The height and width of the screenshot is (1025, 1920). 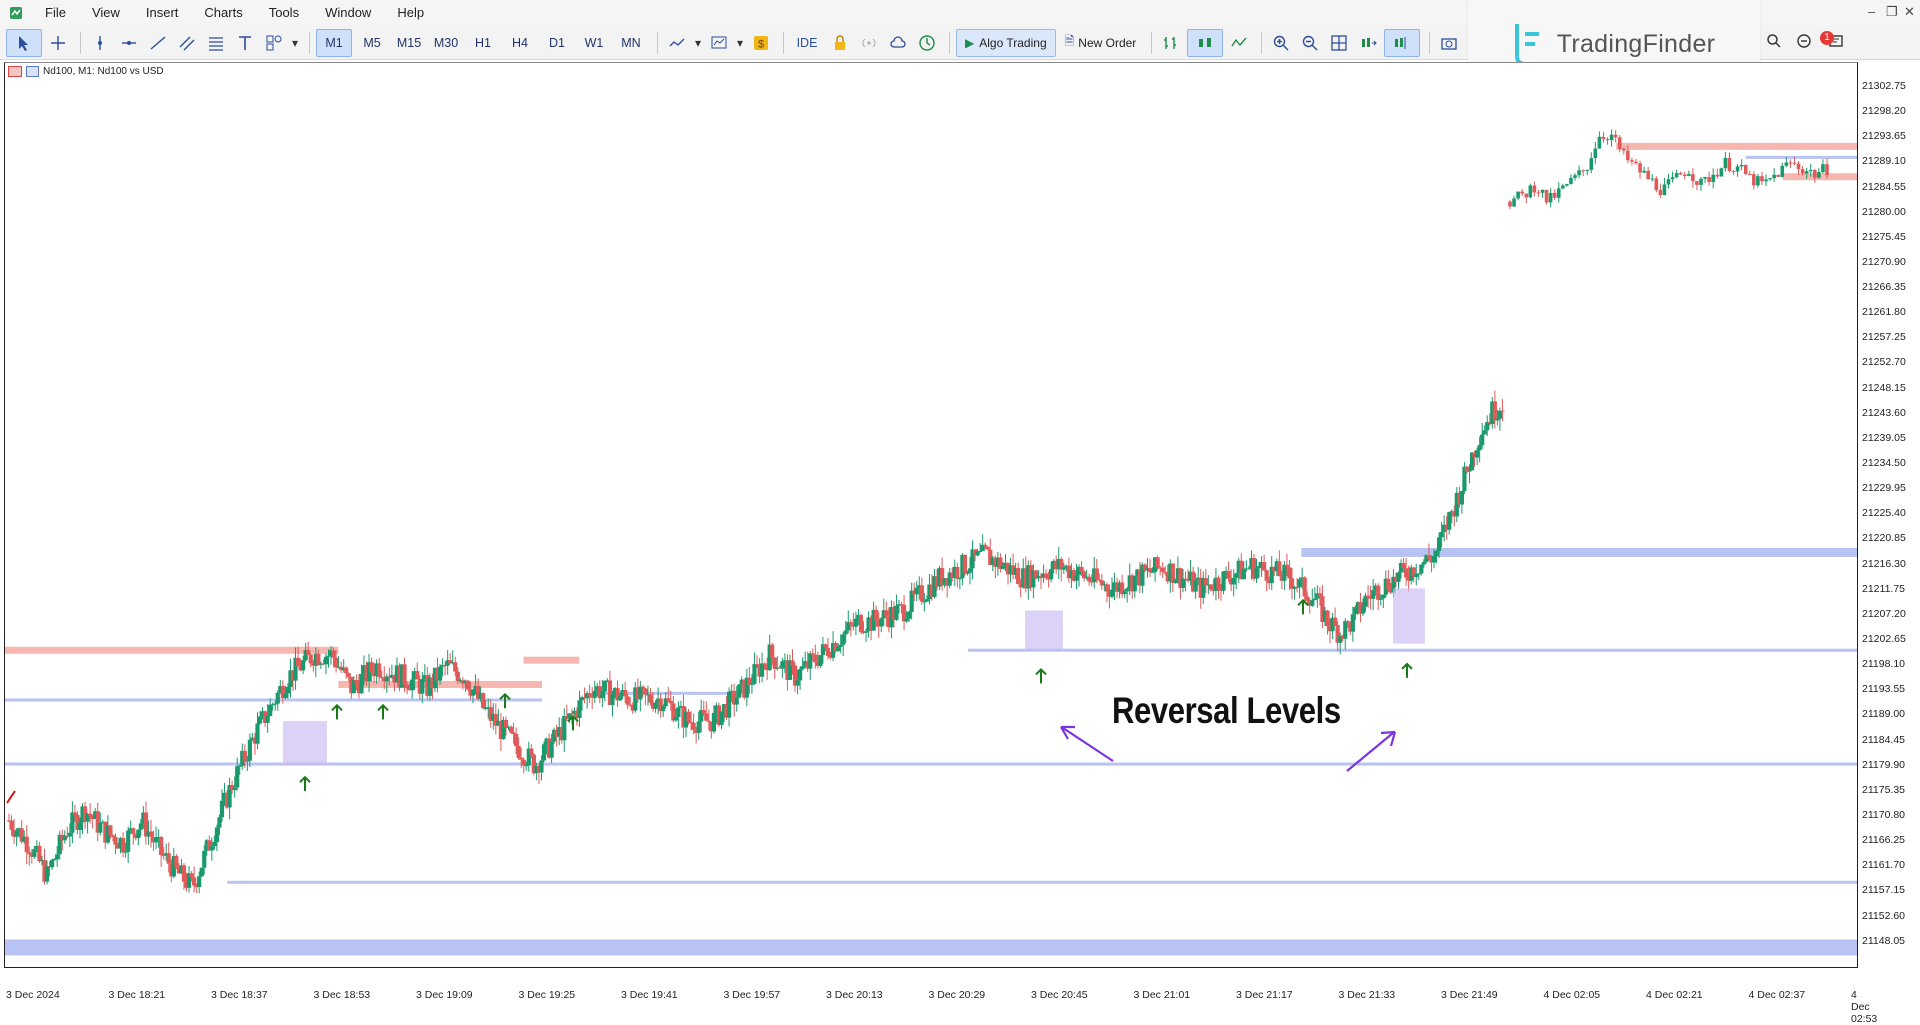 What do you see at coordinates (1368, 43) in the screenshot?
I see `scroll-chart-icon` at bounding box center [1368, 43].